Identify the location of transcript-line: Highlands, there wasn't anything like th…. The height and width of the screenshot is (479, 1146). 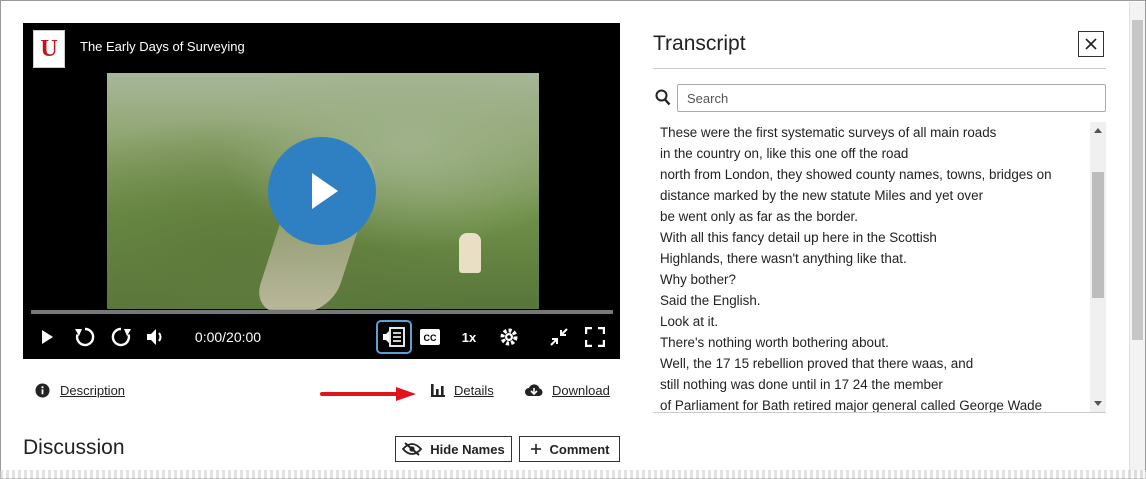
(871, 258).